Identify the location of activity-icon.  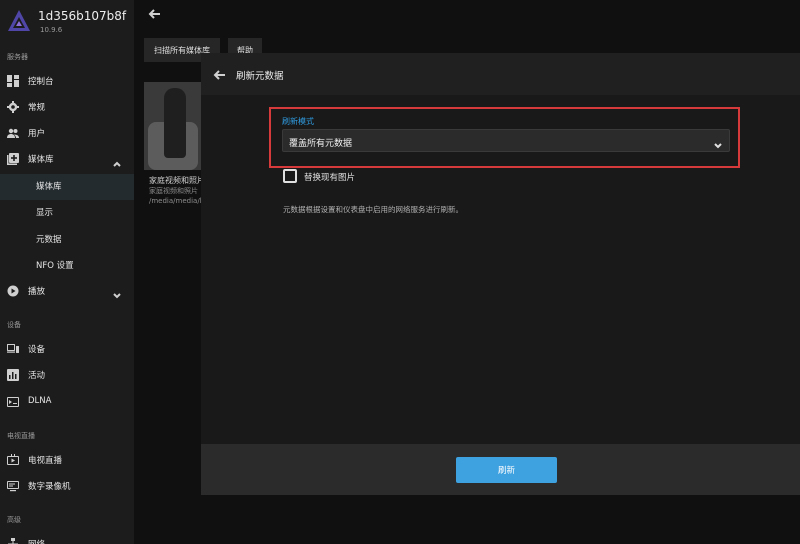
(13, 375).